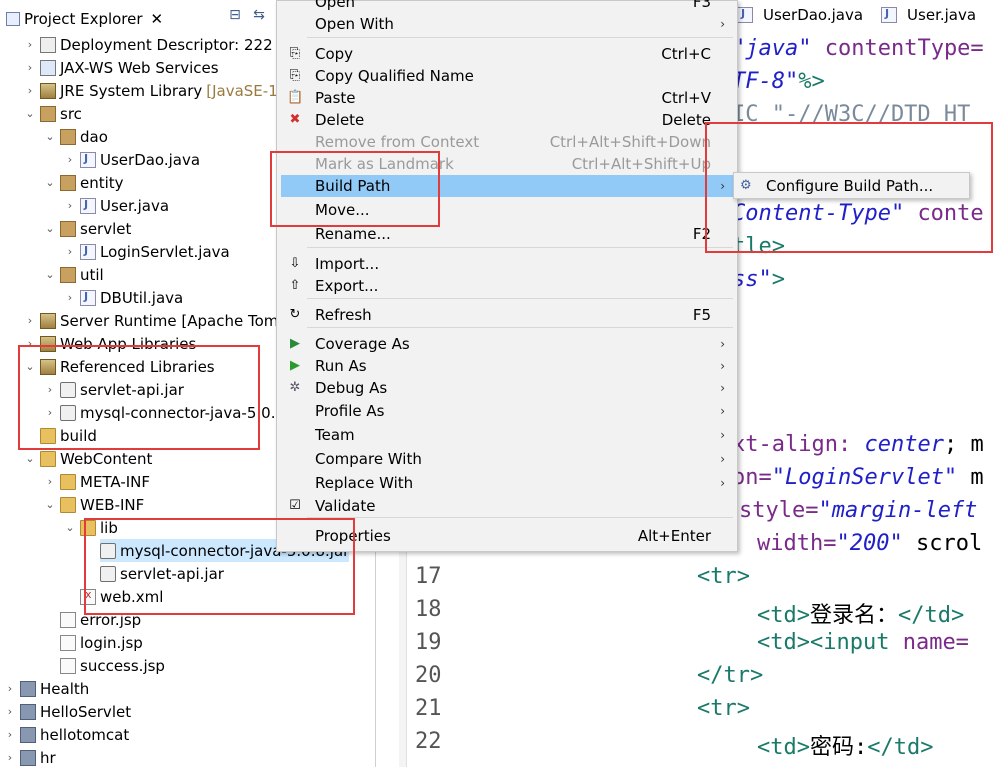  I want to click on debug-icon: ✲, so click(295, 387).